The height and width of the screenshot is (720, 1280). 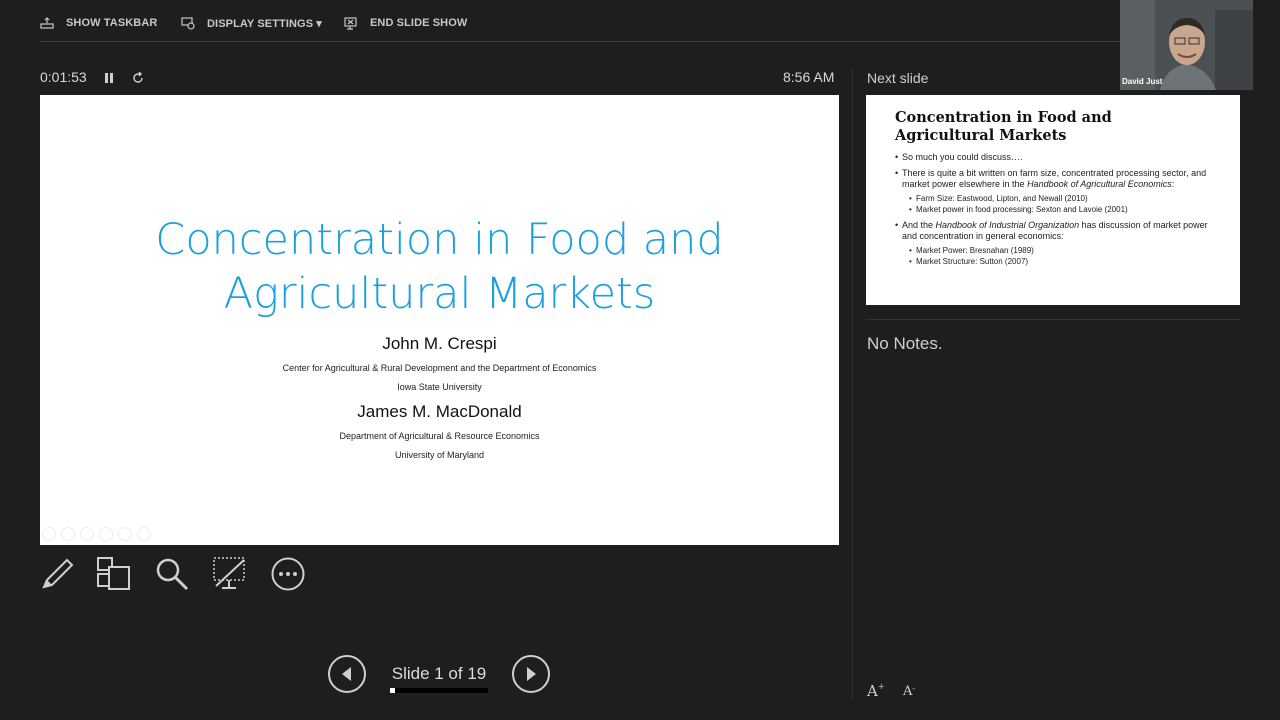 What do you see at coordinates (919, 224) in the screenshot?
I see `next-bullet-3-text: And the` at bounding box center [919, 224].